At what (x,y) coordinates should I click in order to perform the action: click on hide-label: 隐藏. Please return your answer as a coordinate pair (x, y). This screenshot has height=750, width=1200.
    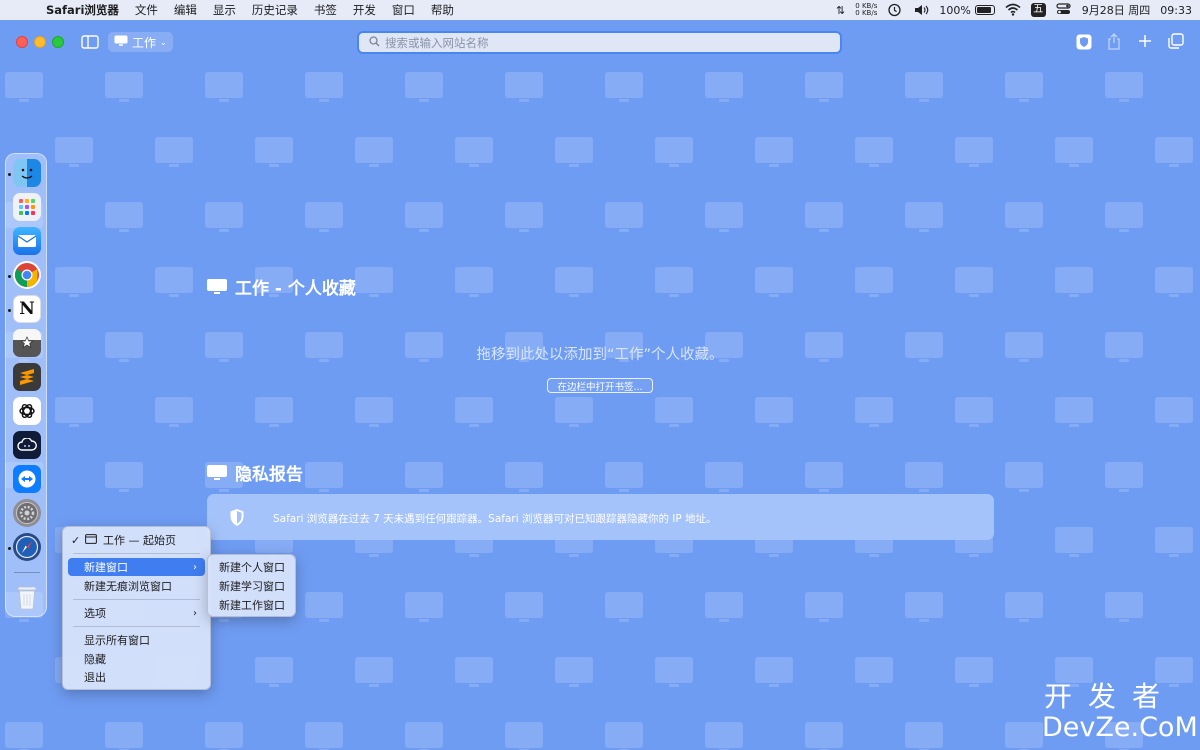
    Looking at the image, I should click on (95, 659).